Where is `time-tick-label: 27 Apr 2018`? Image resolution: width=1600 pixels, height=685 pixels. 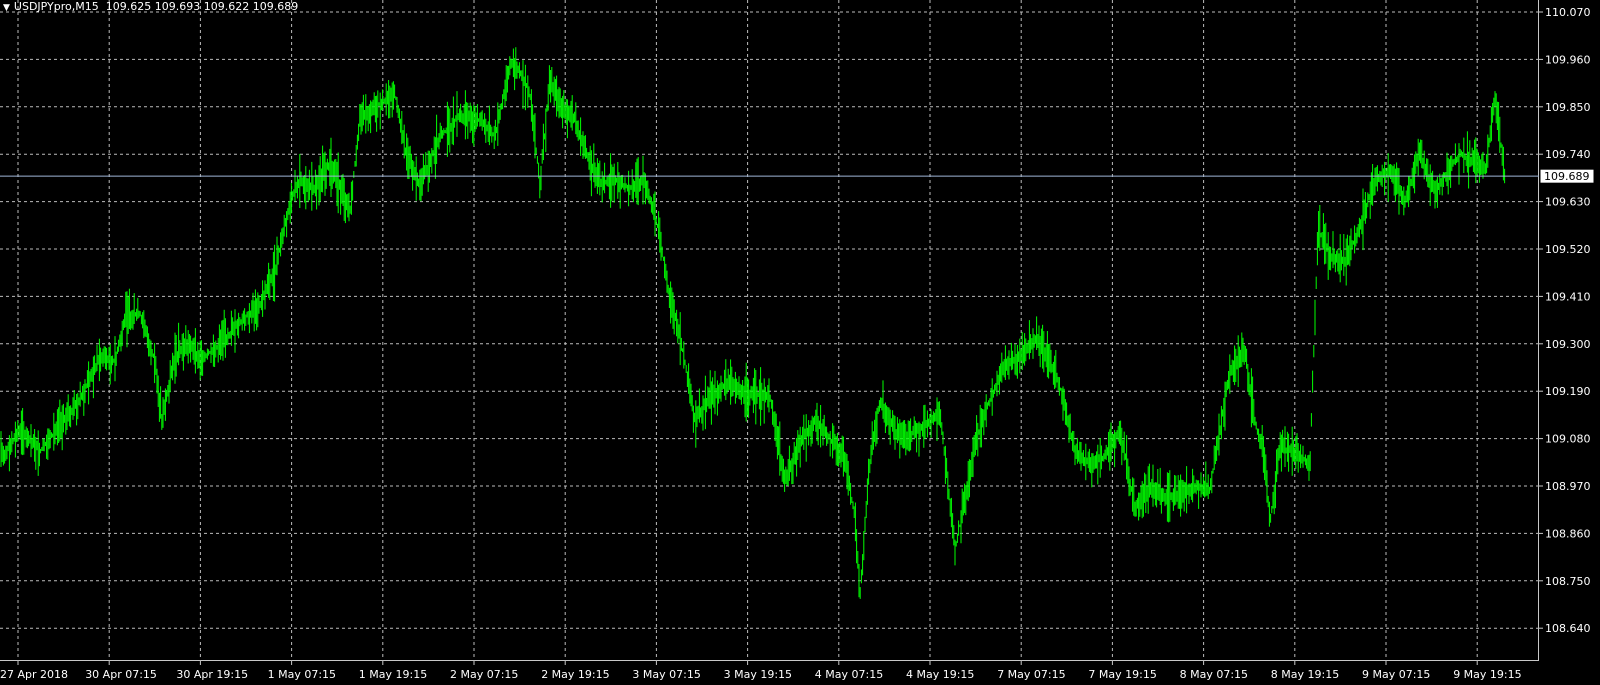
time-tick-label: 27 Apr 2018 is located at coordinates (34, 674).